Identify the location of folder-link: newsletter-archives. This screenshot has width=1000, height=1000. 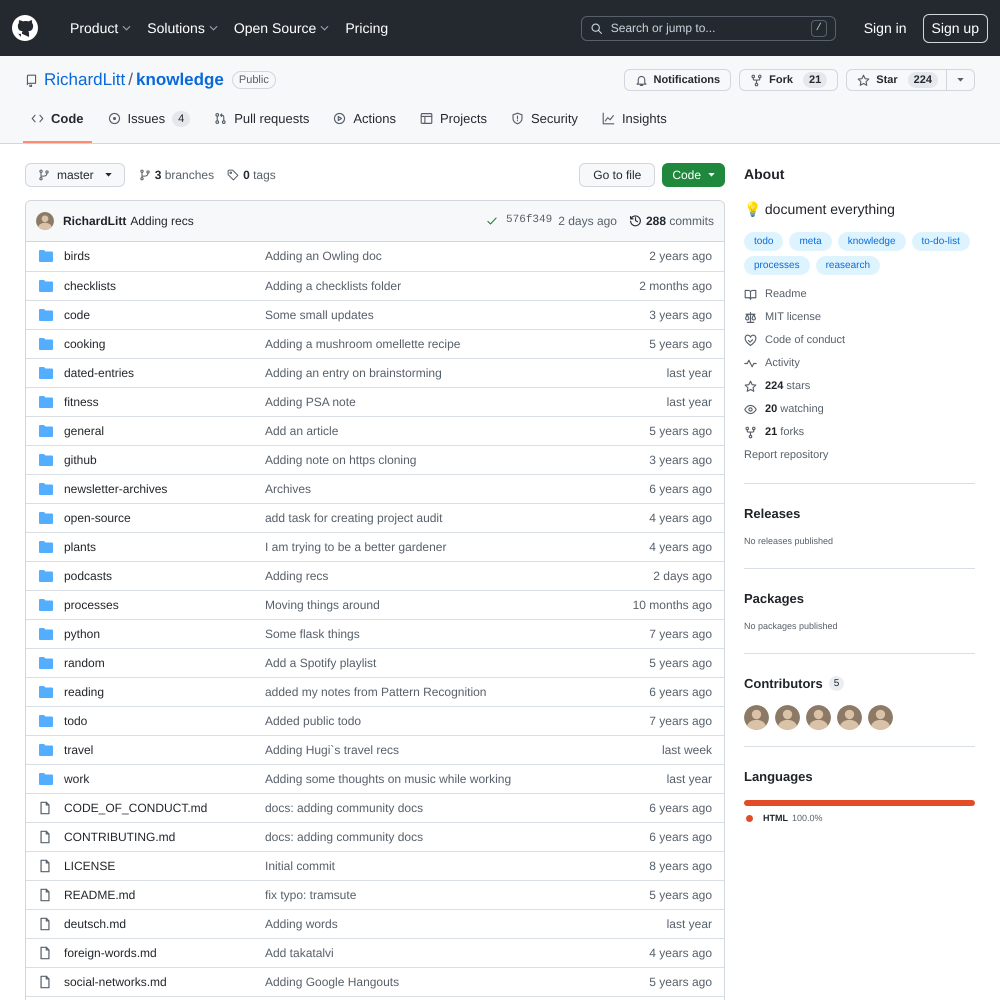
(116, 489).